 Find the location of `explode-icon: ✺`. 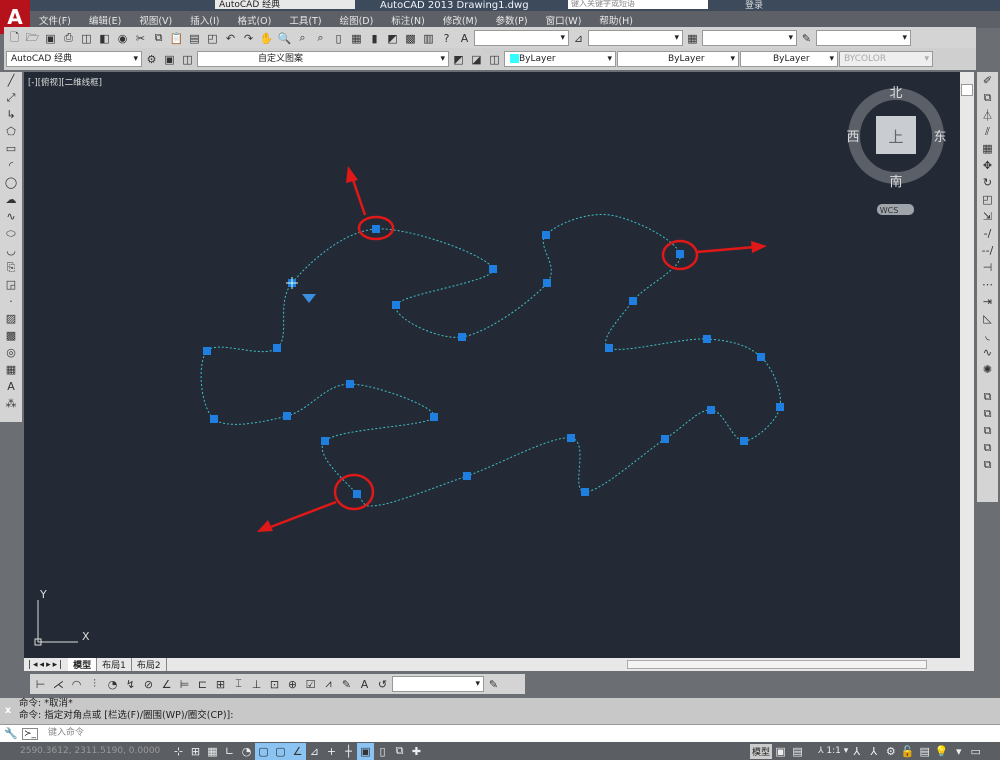

explode-icon: ✺ is located at coordinates (987, 369).